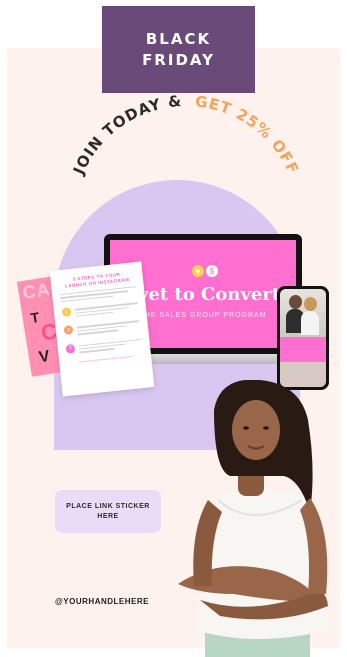 The width and height of the screenshot is (347, 657). What do you see at coordinates (102, 601) in the screenshot?
I see `social-handle: @YOURHANDLEHERE` at bounding box center [102, 601].